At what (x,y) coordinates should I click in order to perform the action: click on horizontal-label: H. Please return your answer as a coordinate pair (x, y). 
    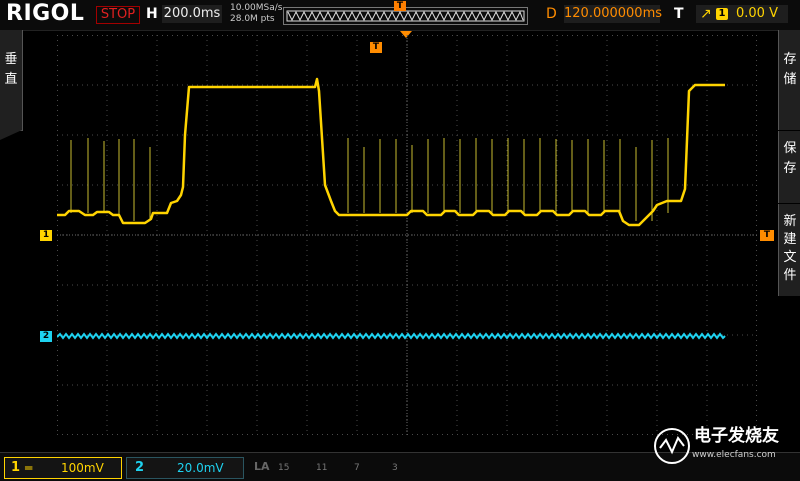
    Looking at the image, I should click on (152, 14).